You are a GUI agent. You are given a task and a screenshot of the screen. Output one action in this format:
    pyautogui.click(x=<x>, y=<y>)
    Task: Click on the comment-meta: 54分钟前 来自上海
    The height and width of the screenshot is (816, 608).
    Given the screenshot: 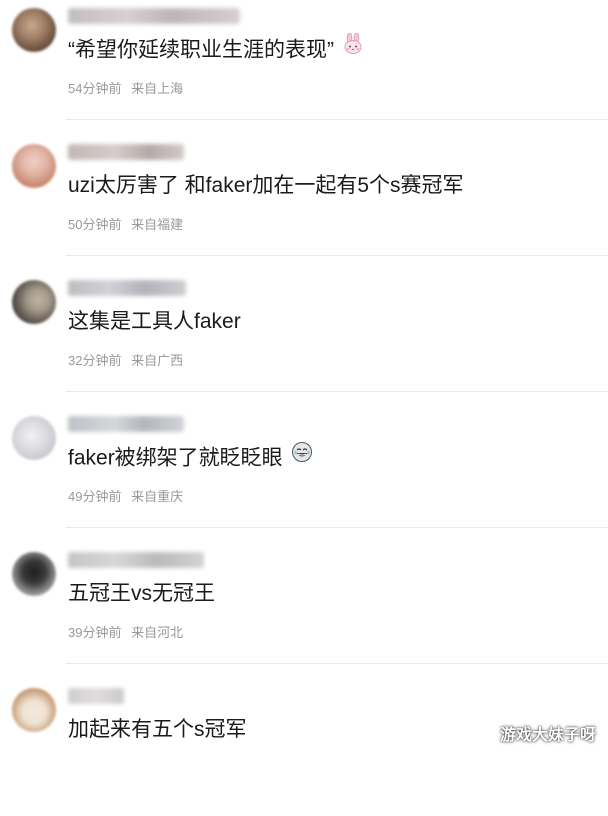 What is the action you would take?
    pyautogui.click(x=125, y=89)
    